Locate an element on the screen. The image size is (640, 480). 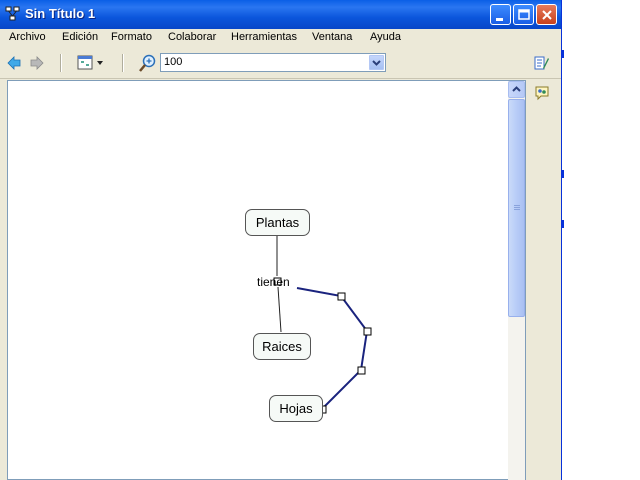
concept-node-raices: Raices is located at coordinates (282, 346).